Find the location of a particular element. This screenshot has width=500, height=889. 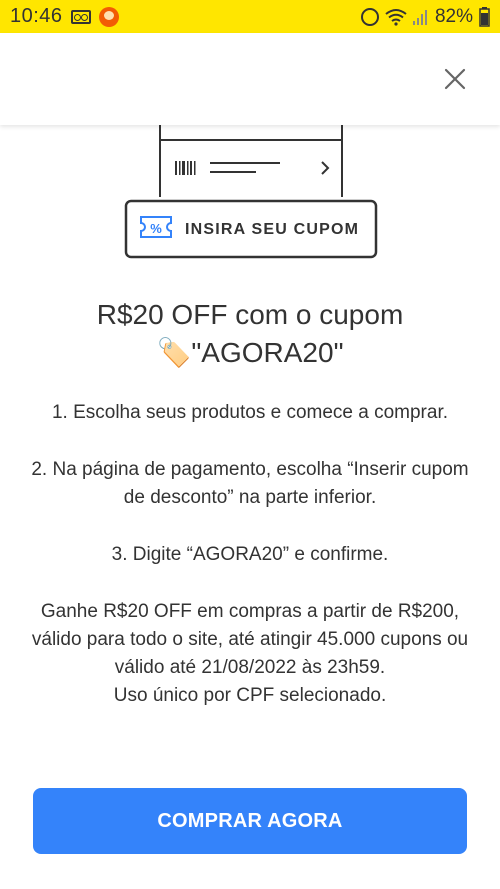

coupon-illustration: % INSIRA SEU CUPOM is located at coordinates (251, 192).